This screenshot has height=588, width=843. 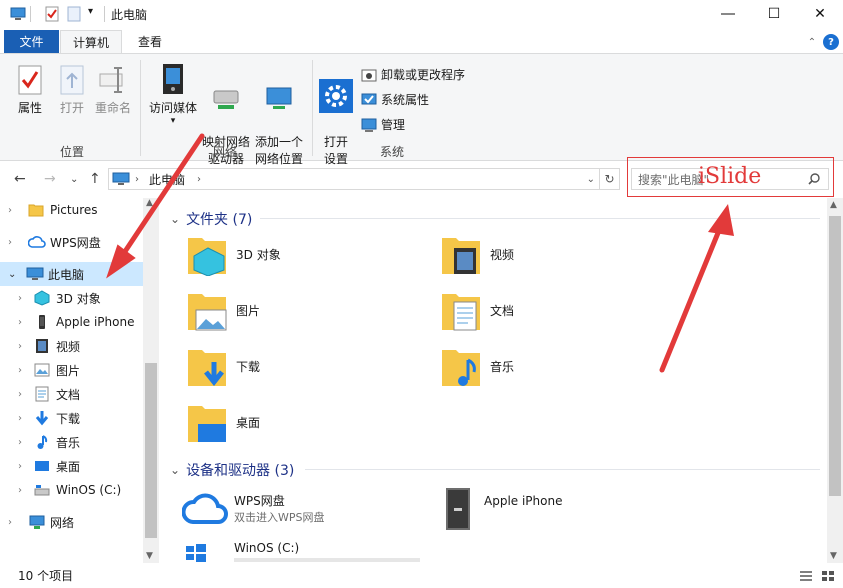 I want to click on details-view-icon, so click(x=806, y=576).